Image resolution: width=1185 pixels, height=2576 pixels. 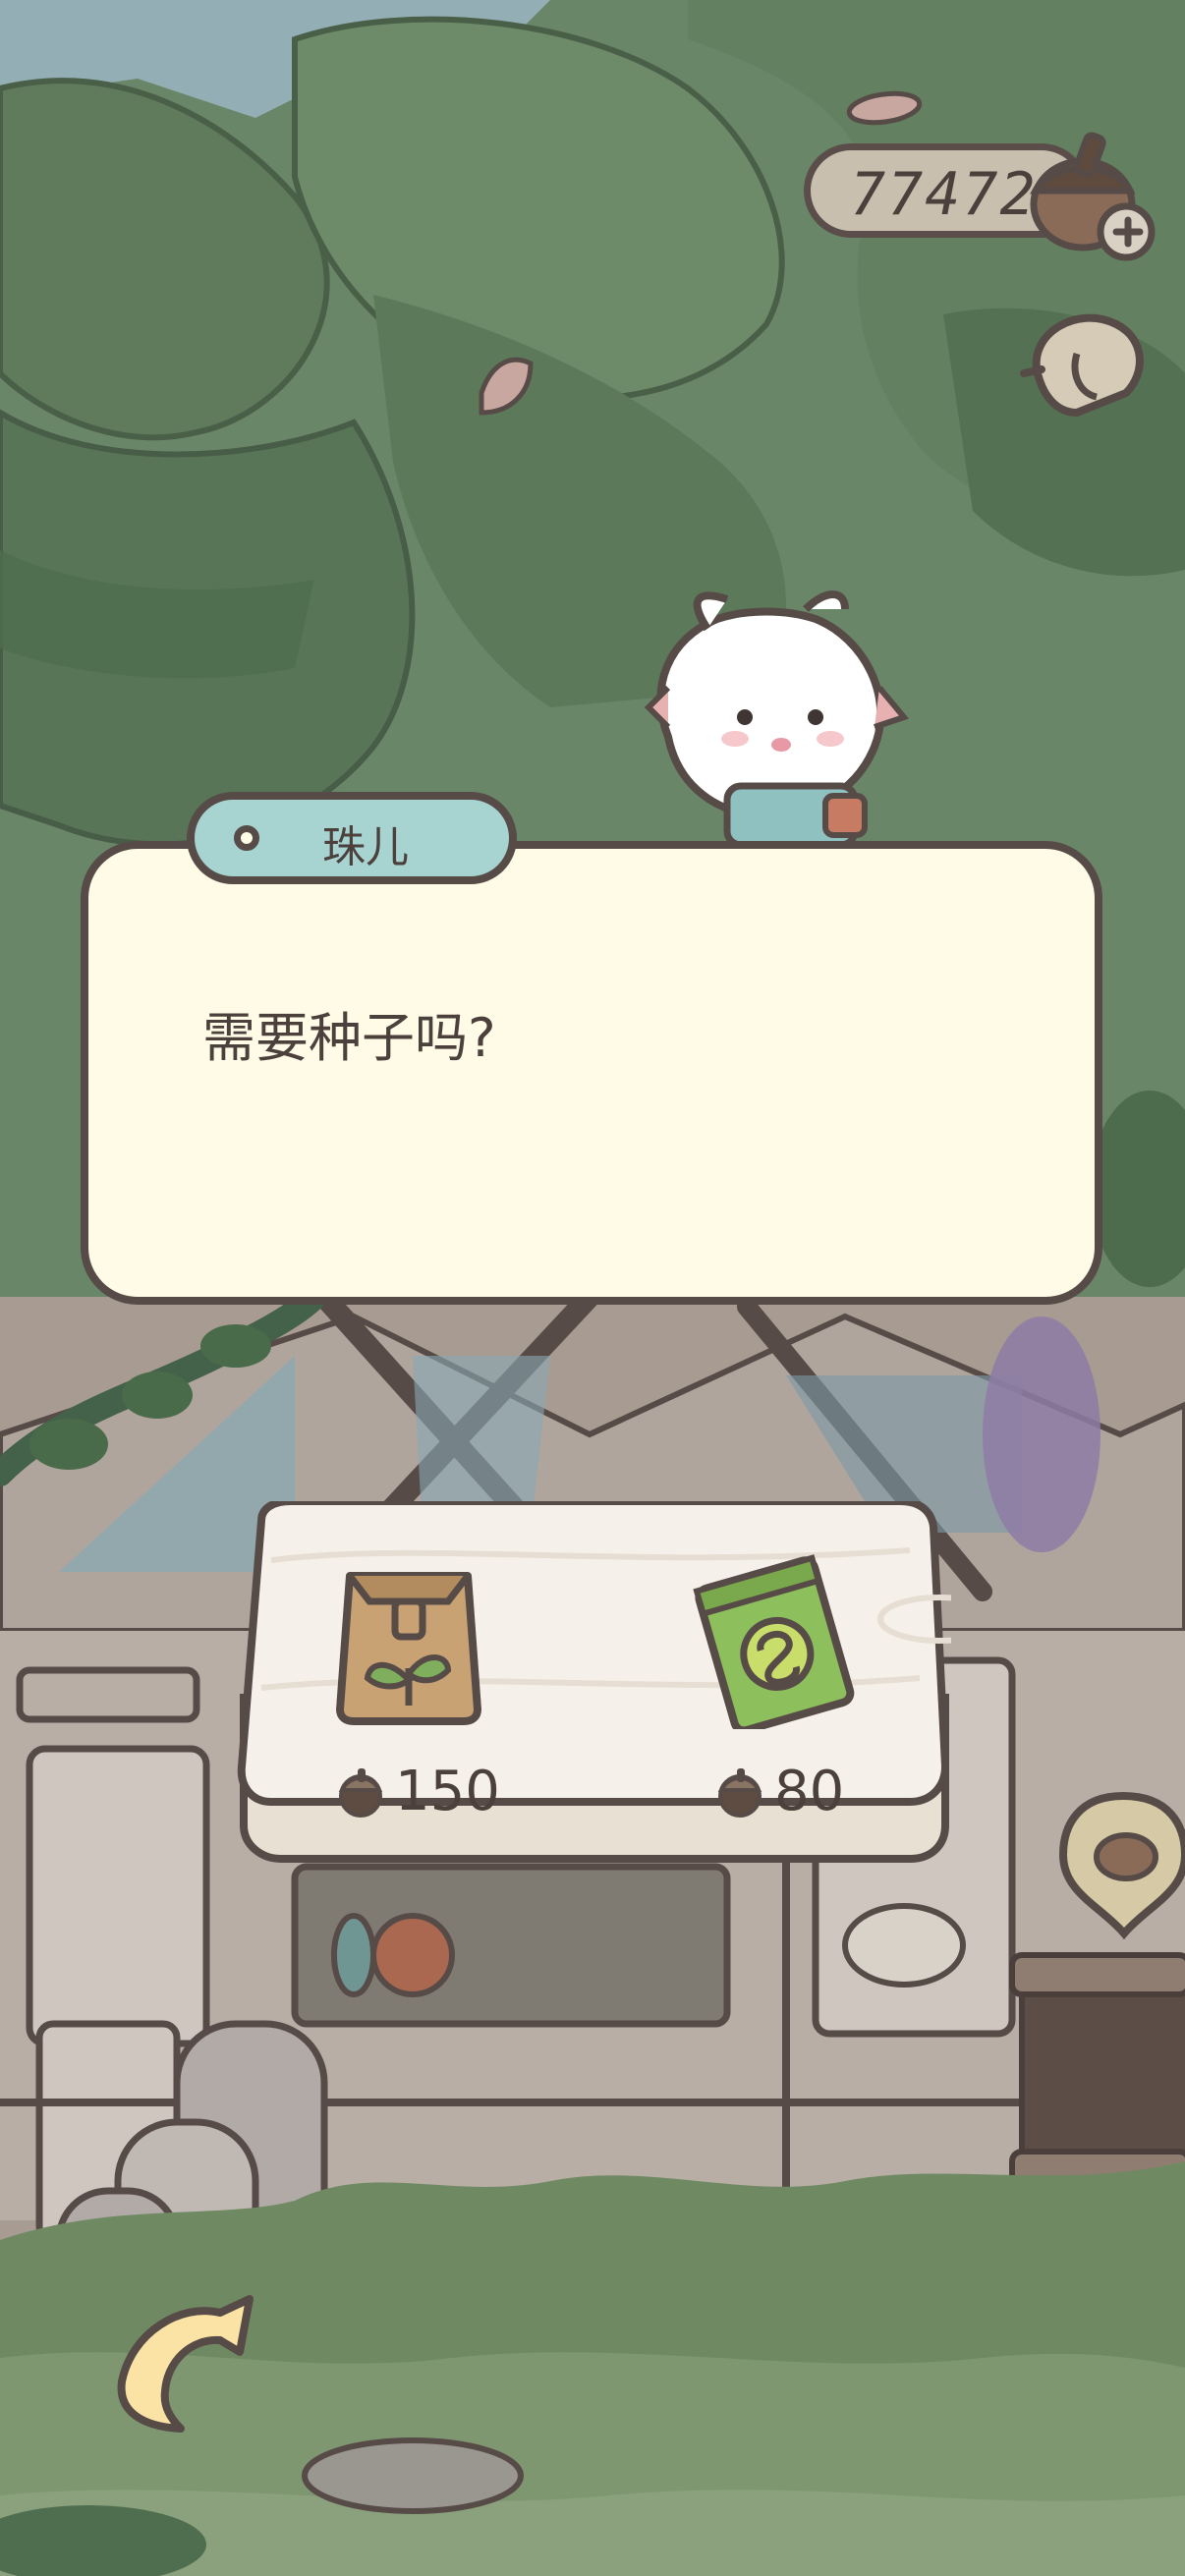 I want to click on price-text: 150, so click(x=448, y=1791).